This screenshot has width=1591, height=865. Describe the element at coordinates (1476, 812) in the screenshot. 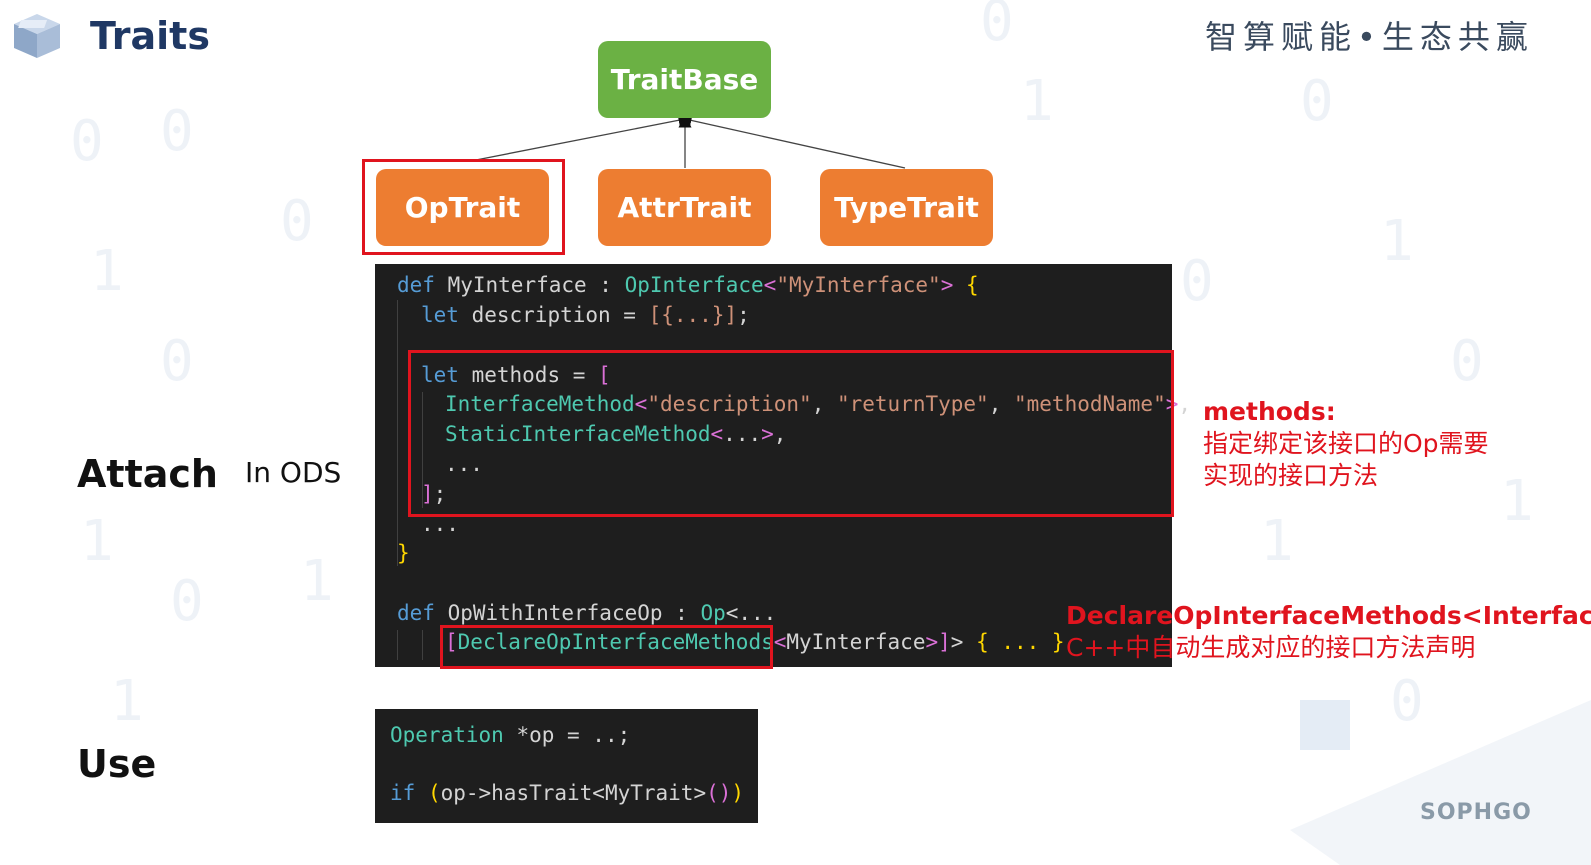

I see `sophgo-logo: SOPHGO` at that location.